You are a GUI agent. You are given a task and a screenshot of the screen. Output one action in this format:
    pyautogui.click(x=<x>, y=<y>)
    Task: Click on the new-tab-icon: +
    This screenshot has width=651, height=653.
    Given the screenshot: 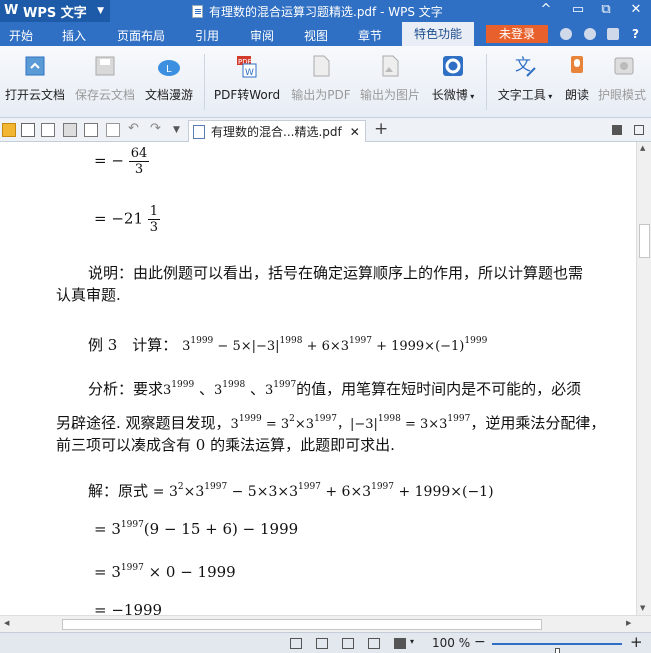 What is the action you would take?
    pyautogui.click(x=381, y=129)
    